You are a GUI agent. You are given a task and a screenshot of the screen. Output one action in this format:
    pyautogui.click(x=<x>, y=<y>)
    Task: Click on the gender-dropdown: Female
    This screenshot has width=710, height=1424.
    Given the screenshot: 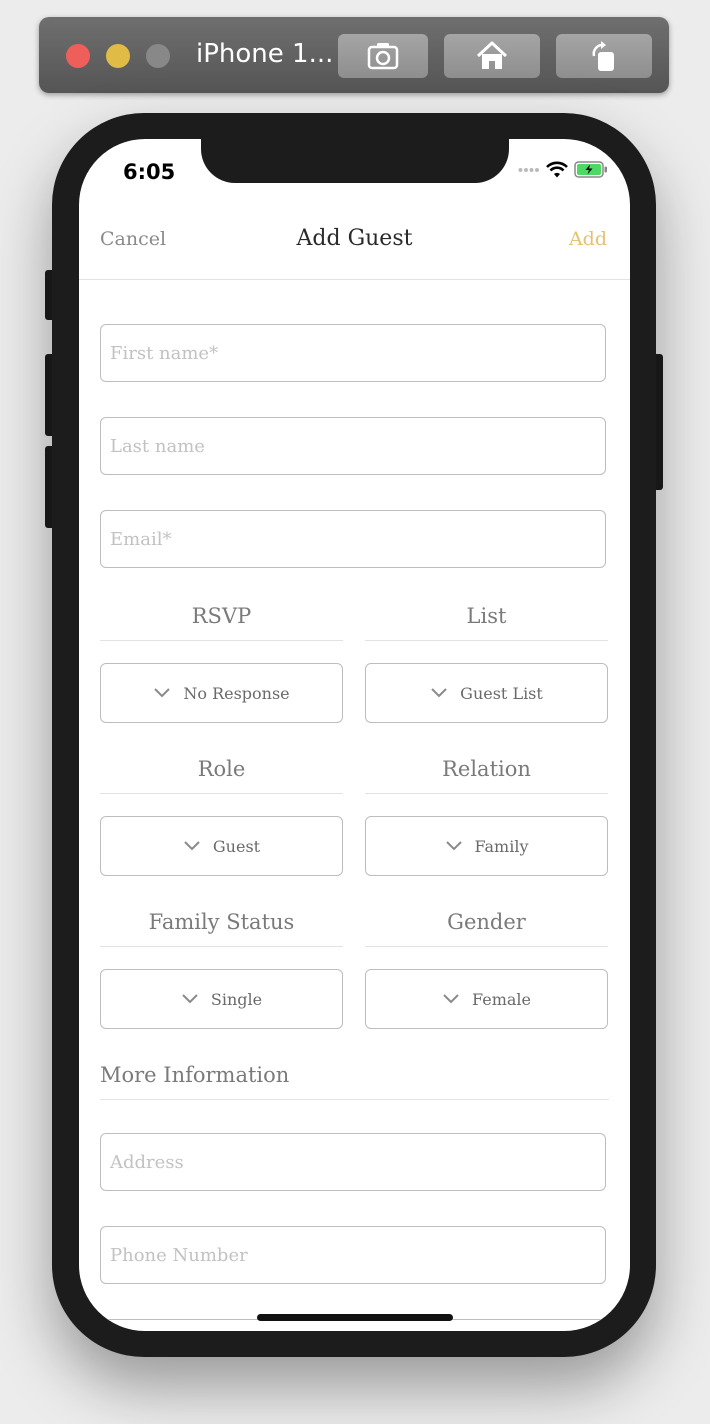 What is the action you would take?
    pyautogui.click(x=486, y=999)
    